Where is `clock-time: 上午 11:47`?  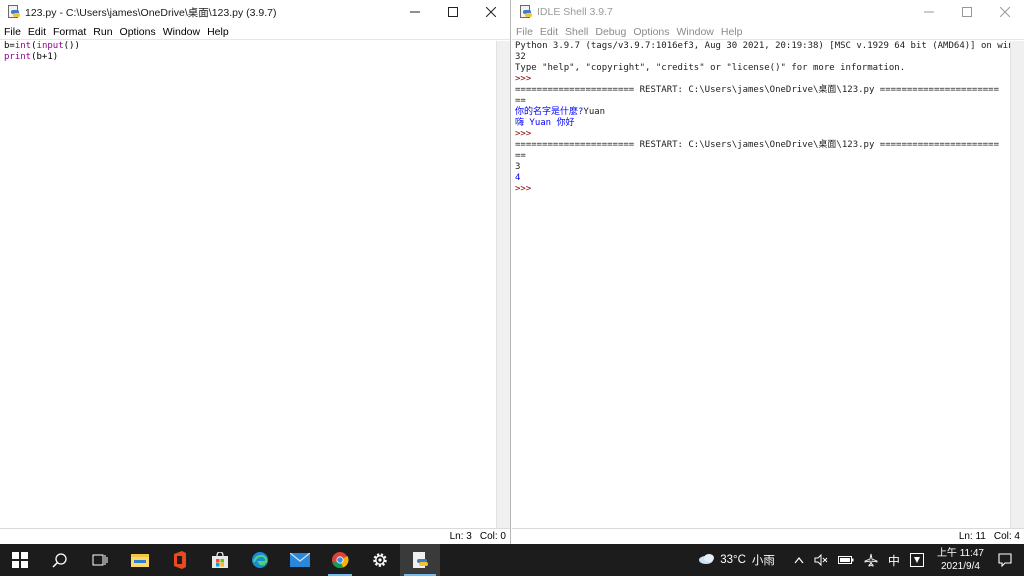
clock-time: 上午 11:47 is located at coordinates (960, 553).